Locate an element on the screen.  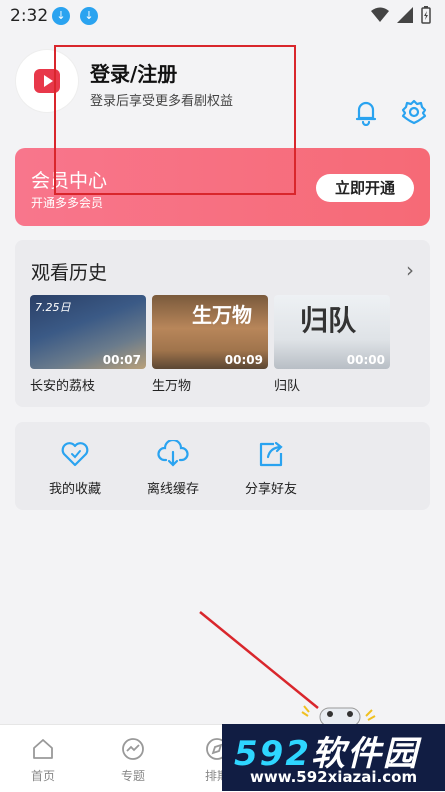
tab-home: 首页 is located at coordinates (43, 760).